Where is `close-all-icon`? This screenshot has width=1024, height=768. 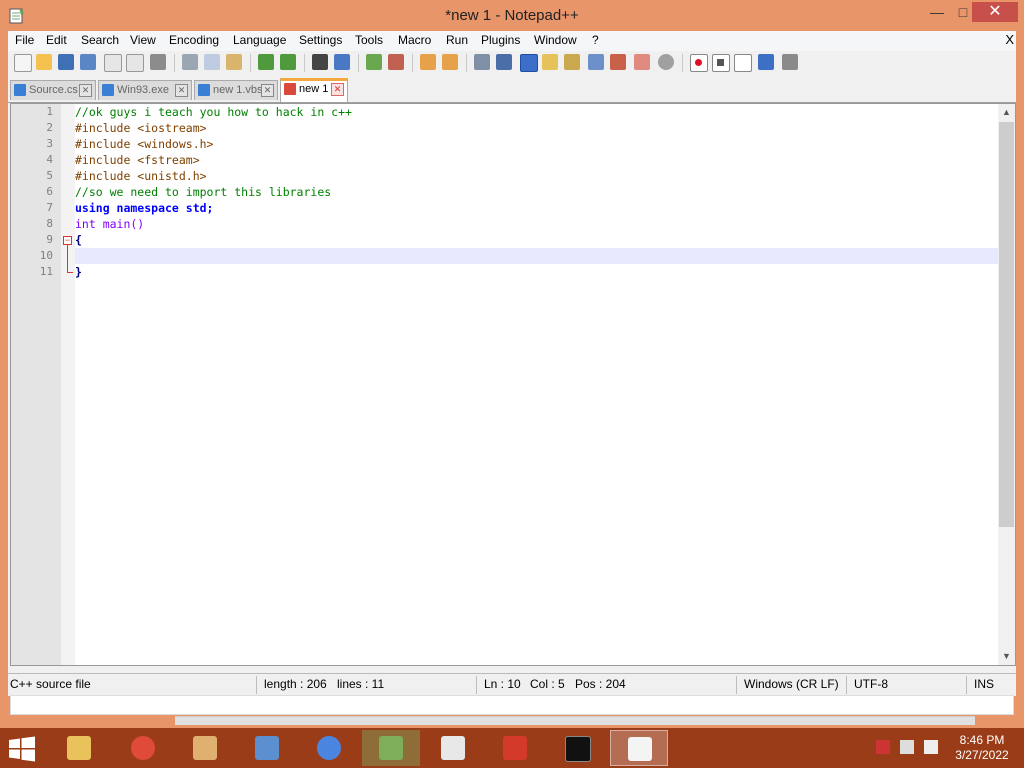 close-all-icon is located at coordinates (135, 63).